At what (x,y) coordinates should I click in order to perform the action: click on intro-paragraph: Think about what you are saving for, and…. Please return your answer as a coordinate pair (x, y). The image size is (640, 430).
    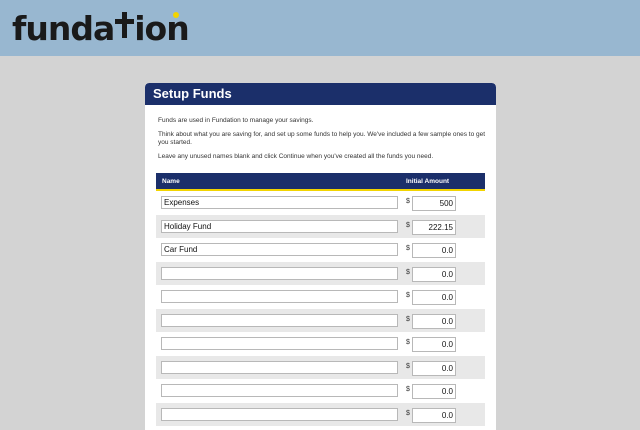
    Looking at the image, I should click on (322, 138).